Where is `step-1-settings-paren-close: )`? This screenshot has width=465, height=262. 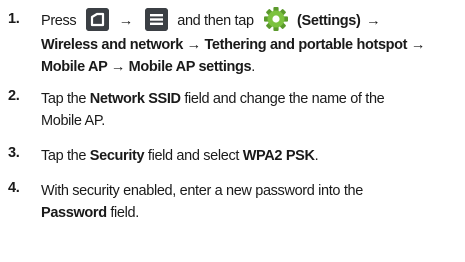
step-1-settings-paren-close: ) is located at coordinates (358, 20).